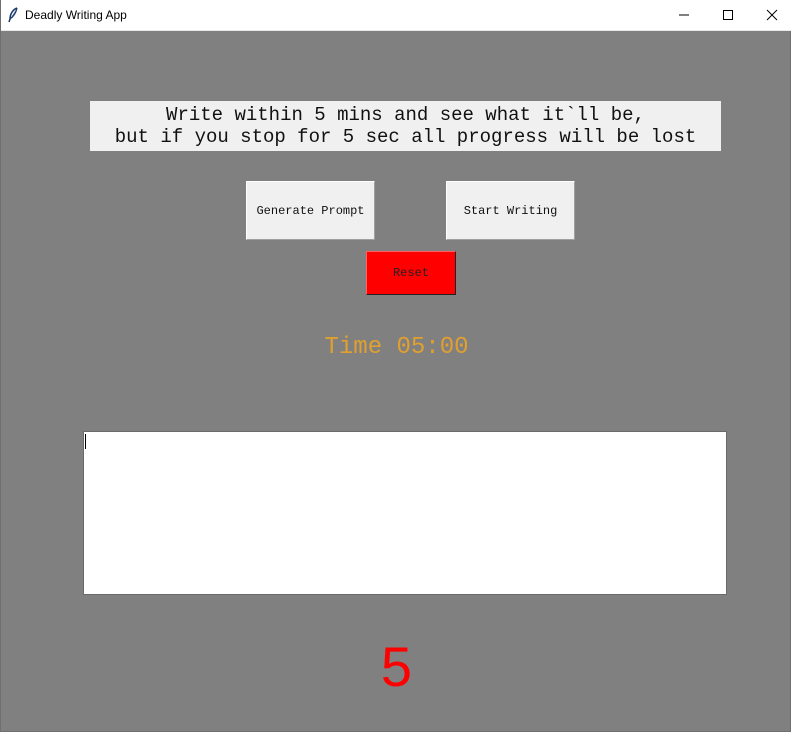 Image resolution: width=791 pixels, height=732 pixels. What do you see at coordinates (13, 15) in the screenshot?
I see `feather-icon` at bounding box center [13, 15].